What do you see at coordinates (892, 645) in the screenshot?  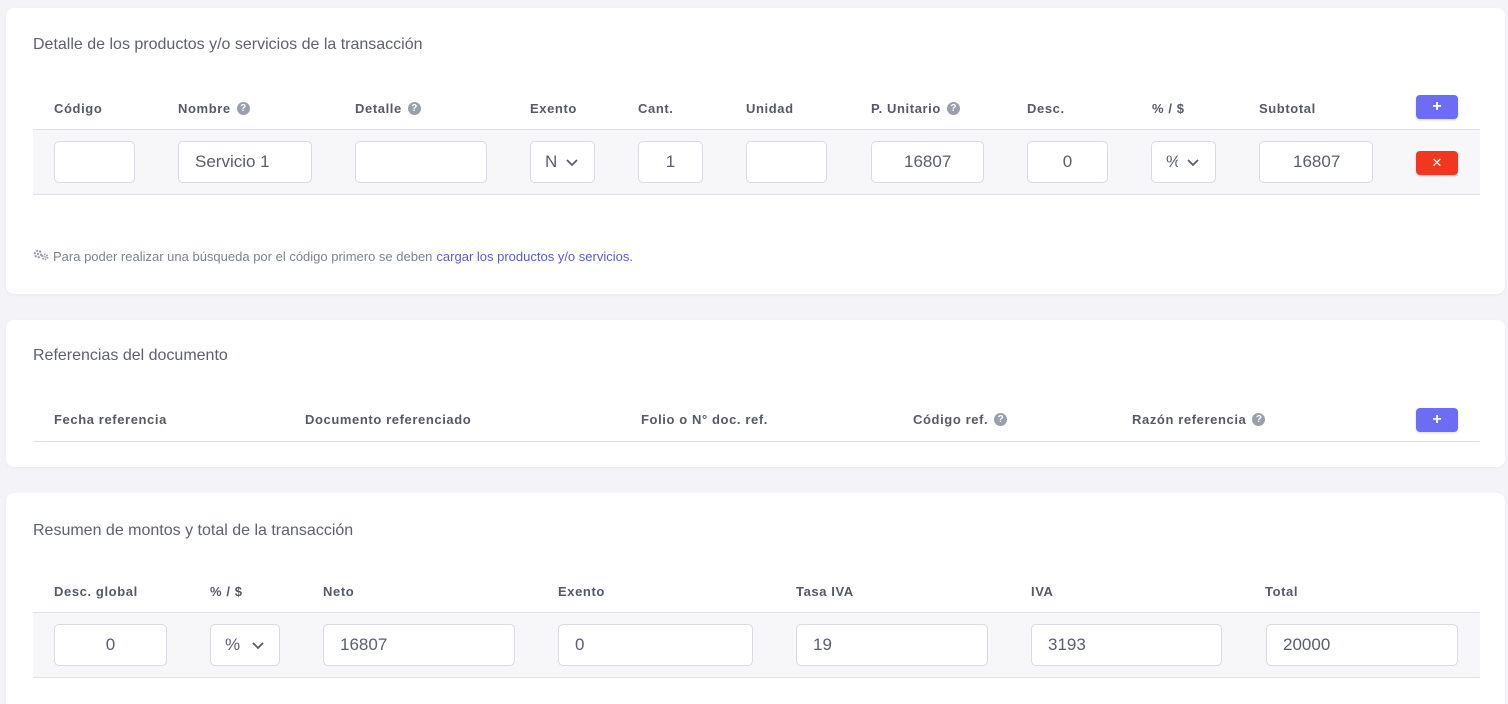 I see `tasa-iva-input: 19` at bounding box center [892, 645].